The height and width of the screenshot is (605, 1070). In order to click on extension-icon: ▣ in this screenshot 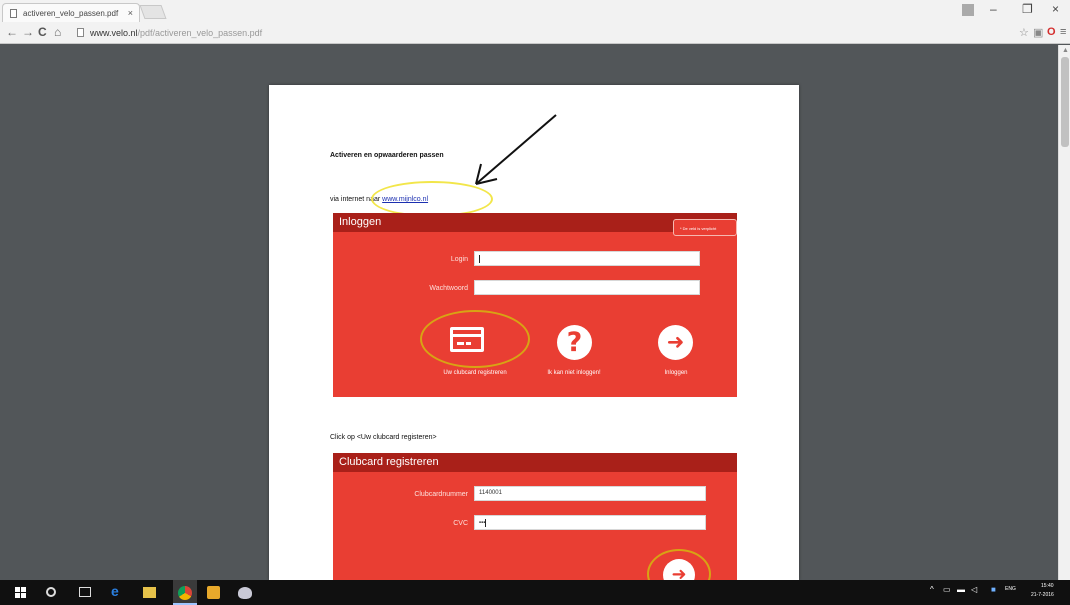, I will do `click(1038, 32)`.